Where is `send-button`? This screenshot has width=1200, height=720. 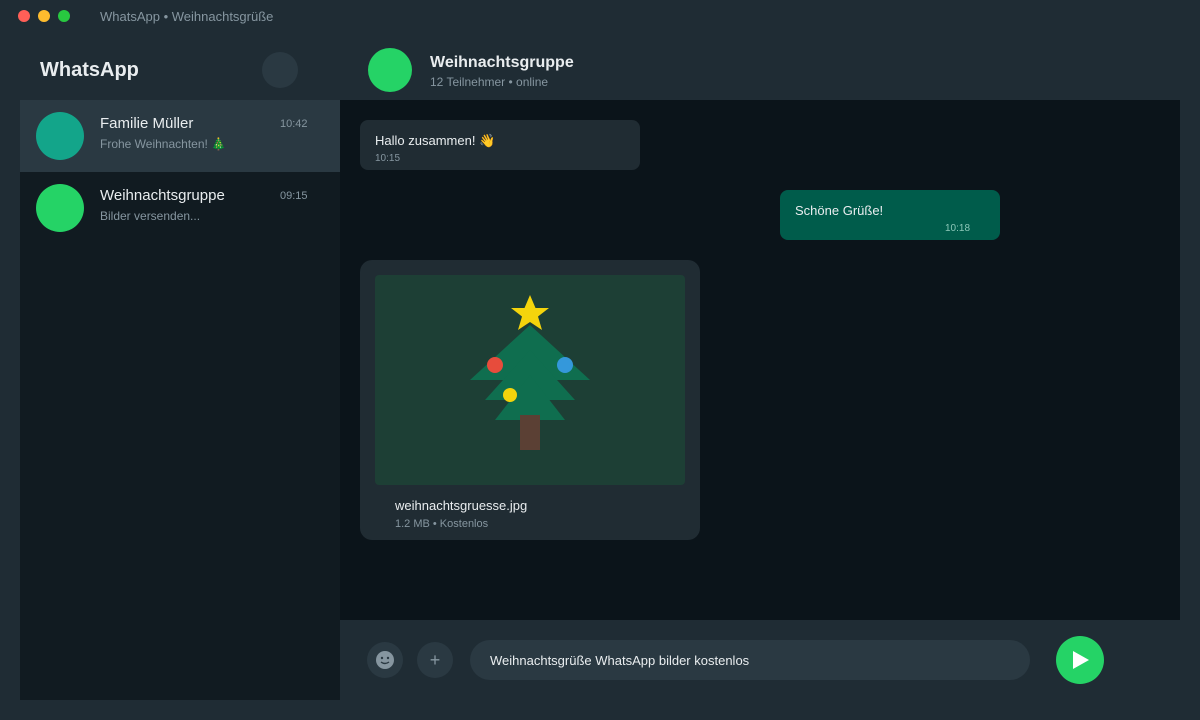
send-button is located at coordinates (1080, 660).